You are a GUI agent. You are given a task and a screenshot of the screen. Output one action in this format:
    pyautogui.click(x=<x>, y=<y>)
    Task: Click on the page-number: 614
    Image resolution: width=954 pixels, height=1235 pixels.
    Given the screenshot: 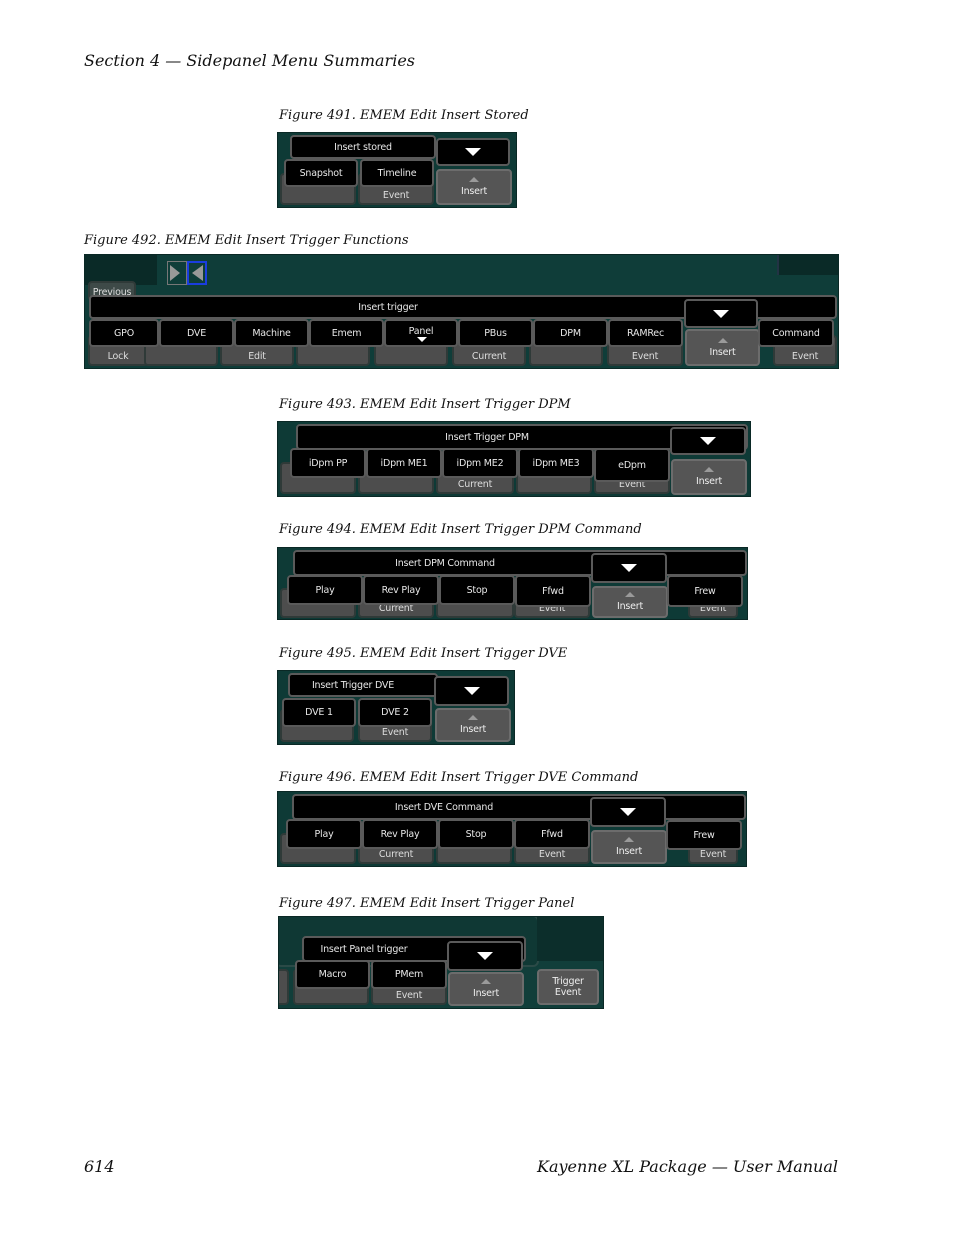 What is the action you would take?
    pyautogui.click(x=99, y=1166)
    